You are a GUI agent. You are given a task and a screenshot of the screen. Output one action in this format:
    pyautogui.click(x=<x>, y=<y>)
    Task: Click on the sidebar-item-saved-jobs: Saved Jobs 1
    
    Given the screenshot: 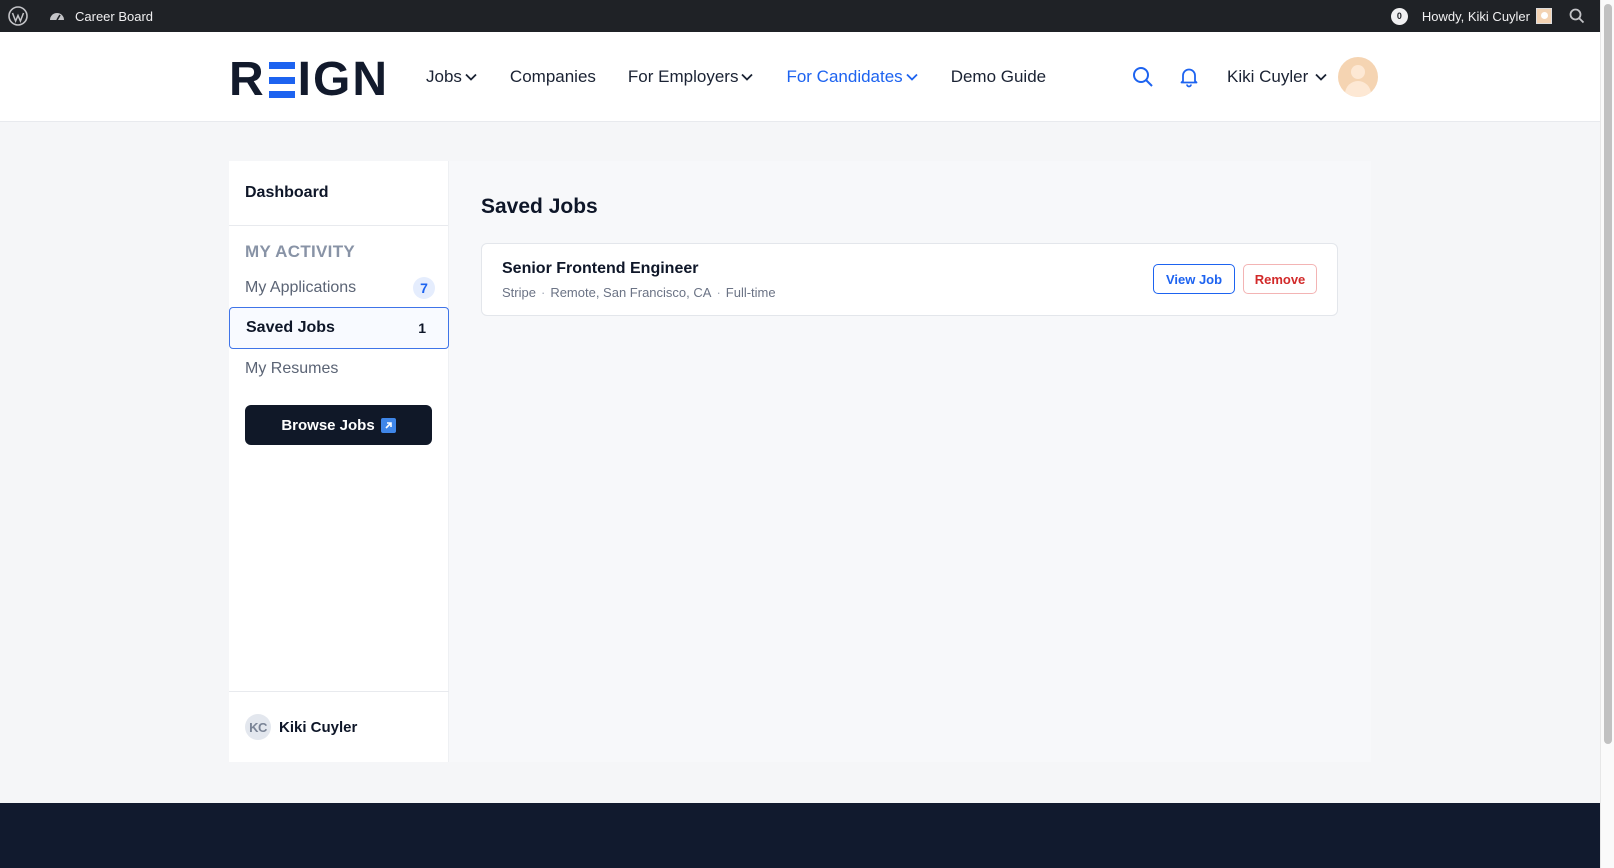 What is the action you would take?
    pyautogui.click(x=339, y=328)
    